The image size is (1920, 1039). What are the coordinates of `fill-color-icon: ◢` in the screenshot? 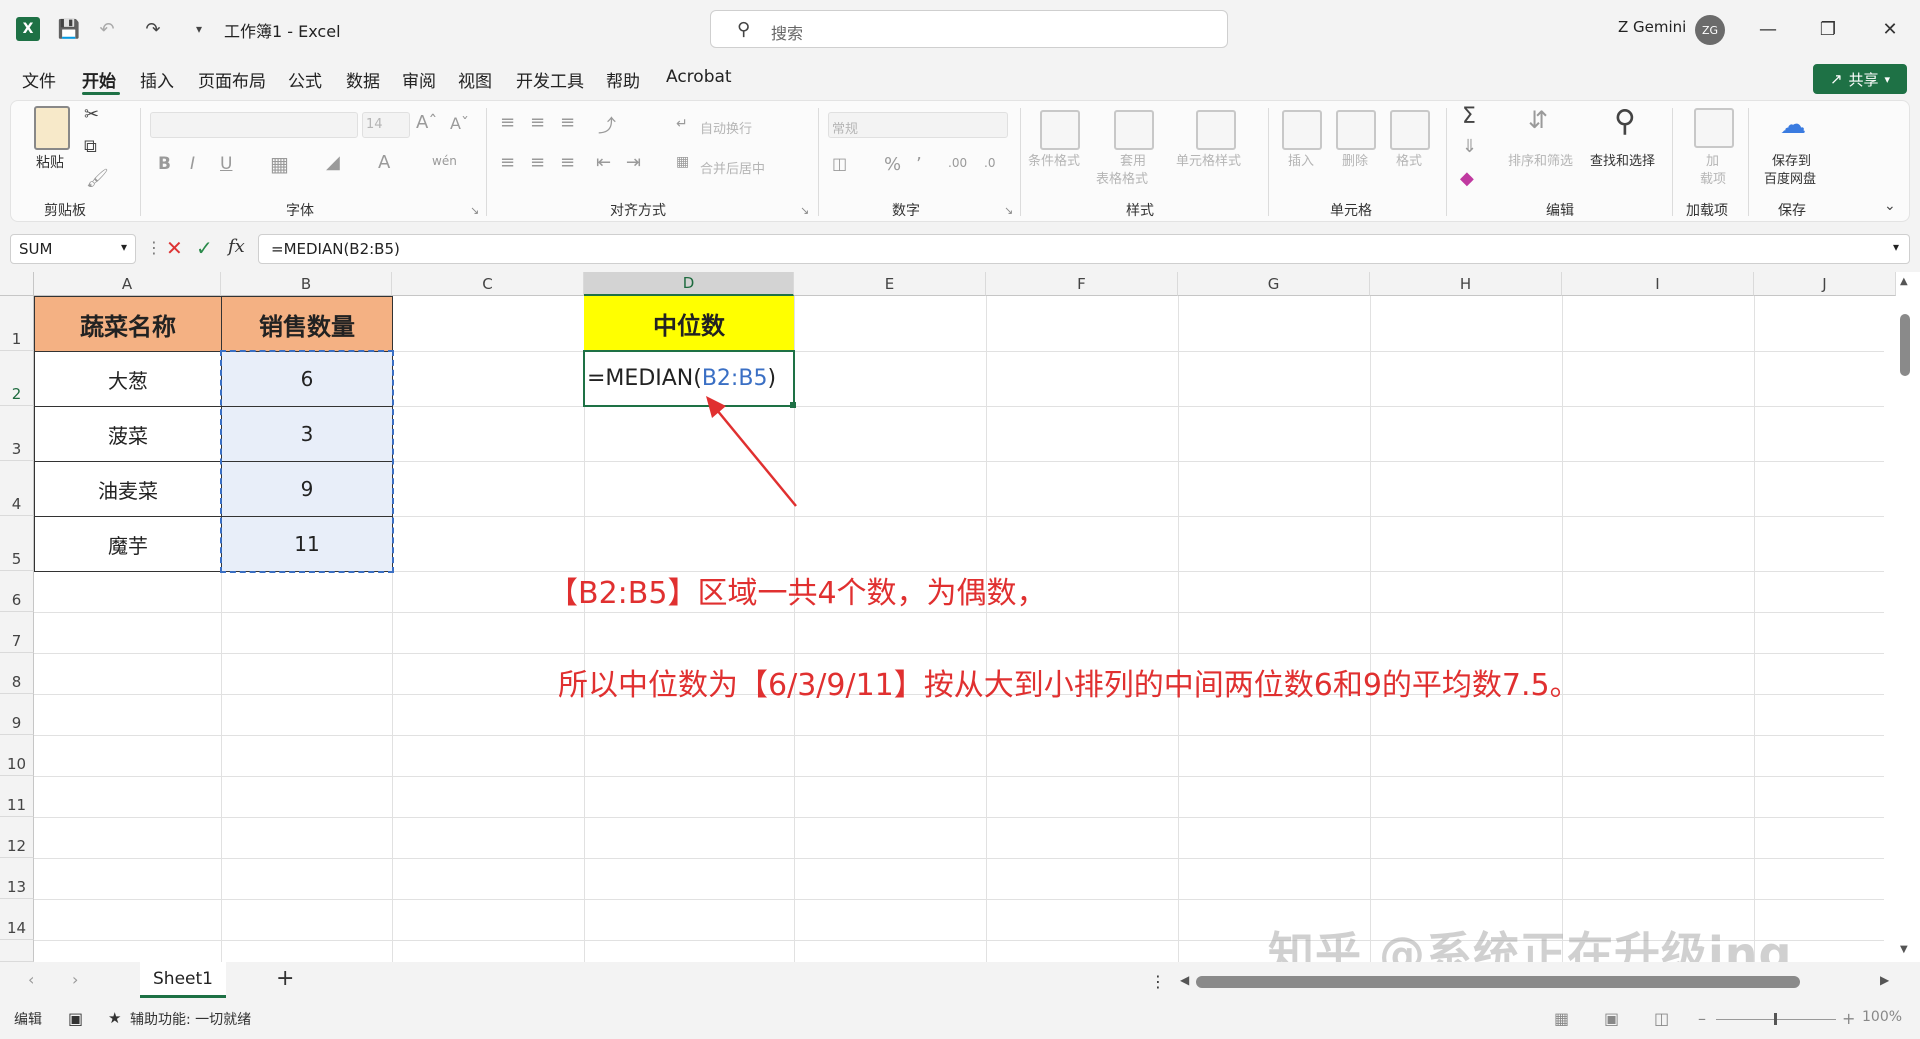 It's located at (333, 162).